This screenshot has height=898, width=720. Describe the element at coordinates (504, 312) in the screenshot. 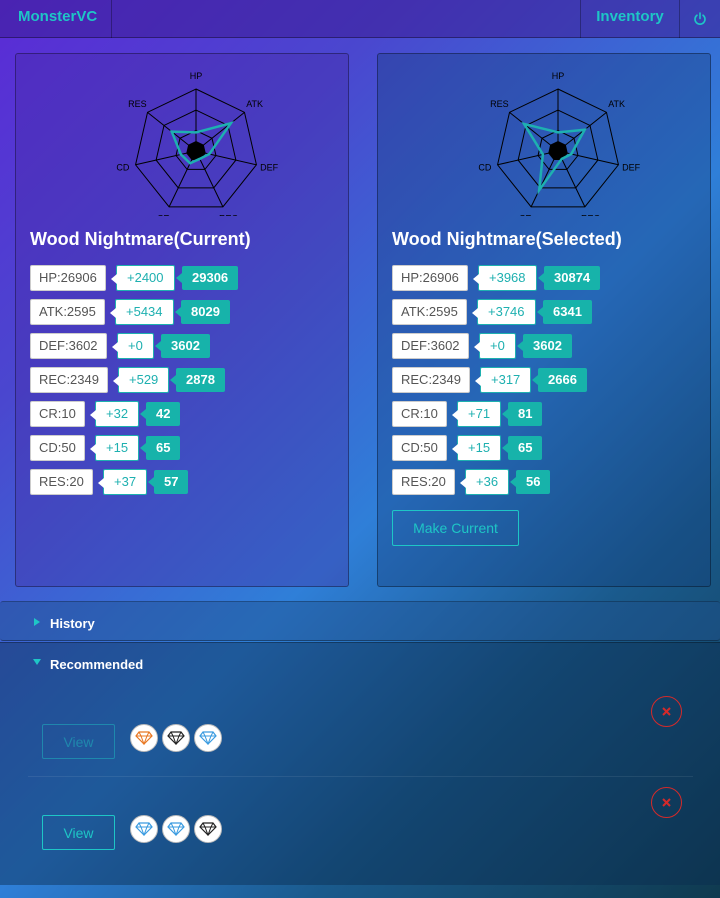

I see `stat-bonus-value: +3746` at that location.